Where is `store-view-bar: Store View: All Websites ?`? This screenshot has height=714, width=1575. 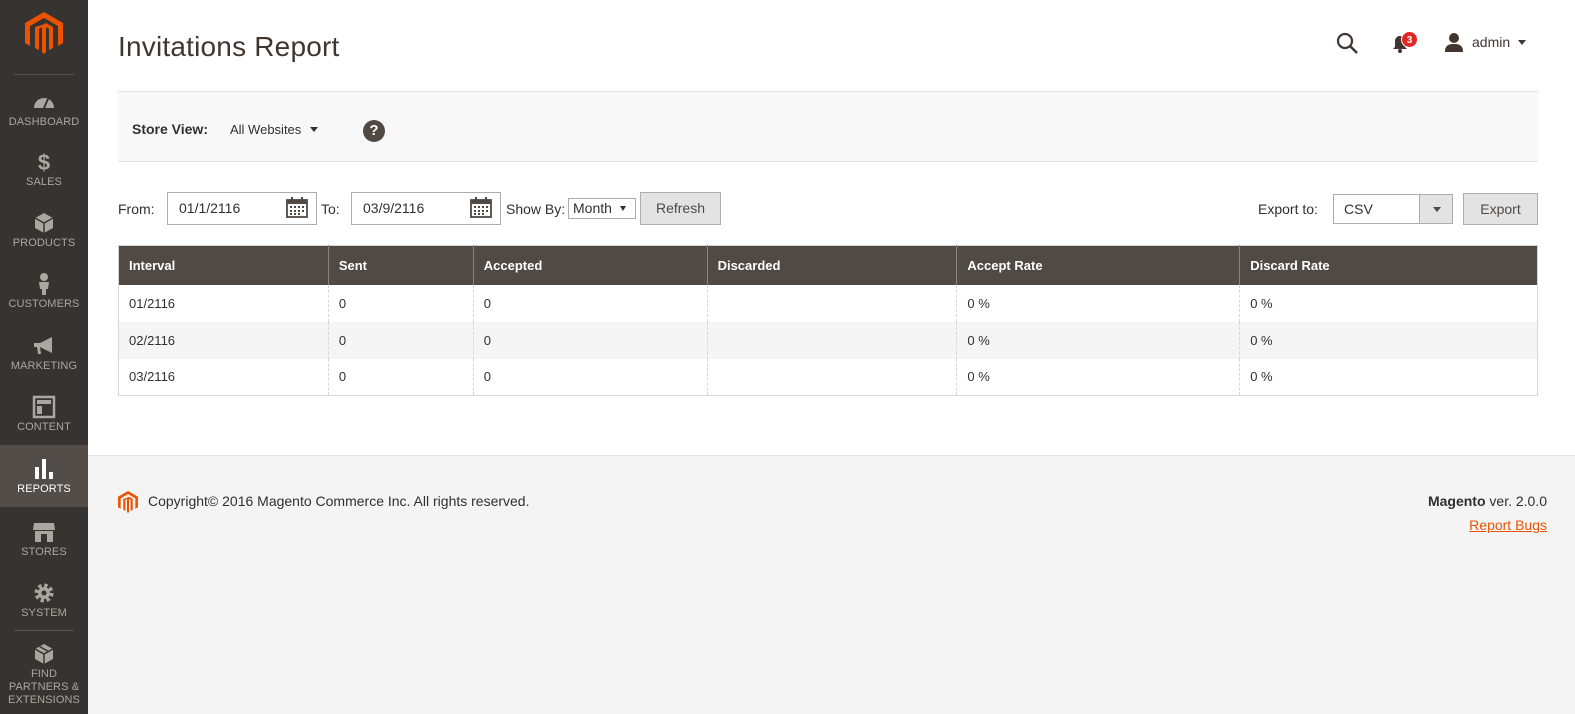
store-view-bar: Store View: All Websites ? is located at coordinates (828, 126).